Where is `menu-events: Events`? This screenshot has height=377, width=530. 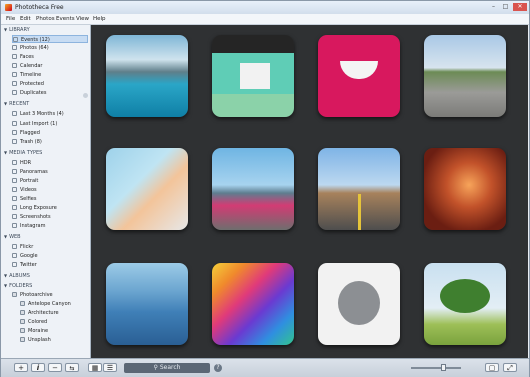 menu-events: Events is located at coordinates (65, 19).